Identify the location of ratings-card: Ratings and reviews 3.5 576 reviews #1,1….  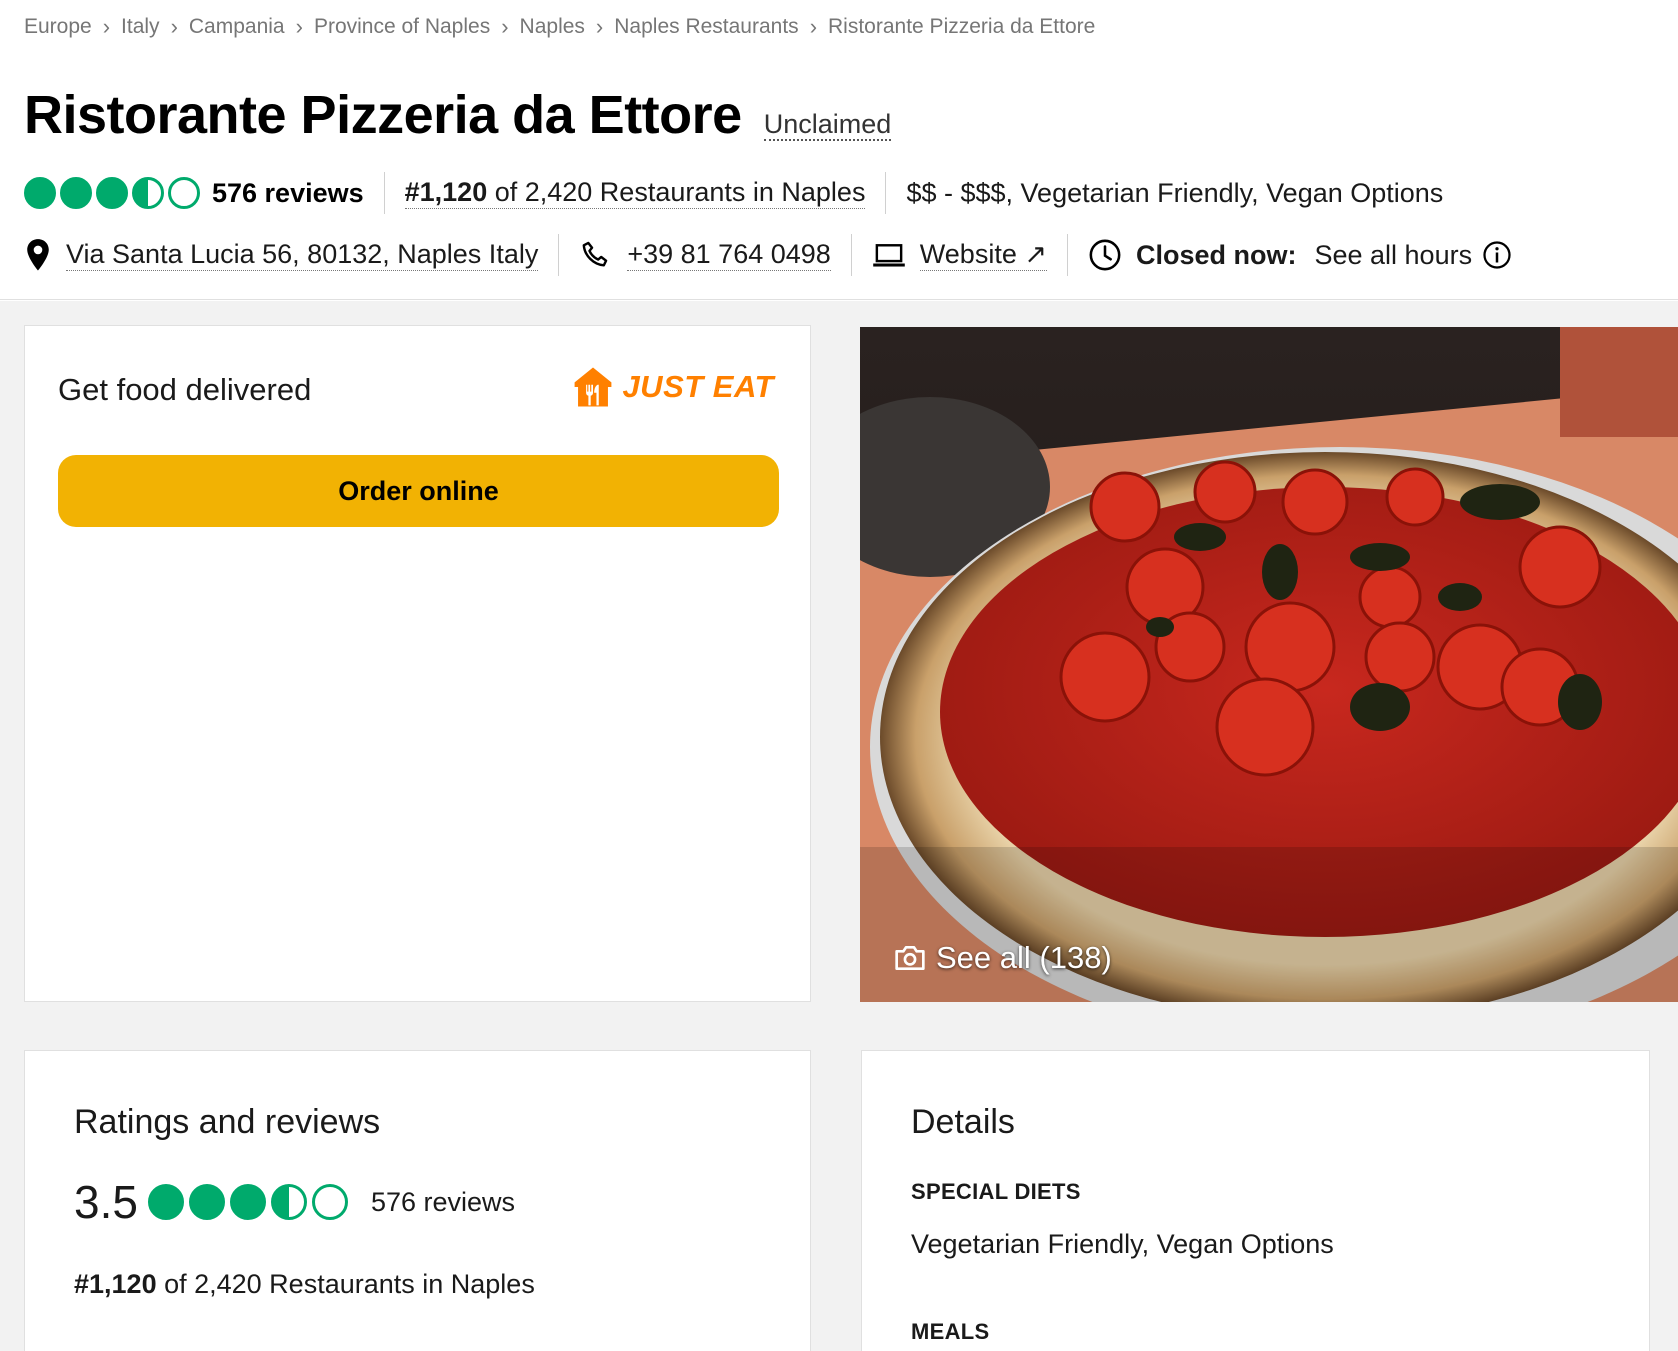
(417, 1200).